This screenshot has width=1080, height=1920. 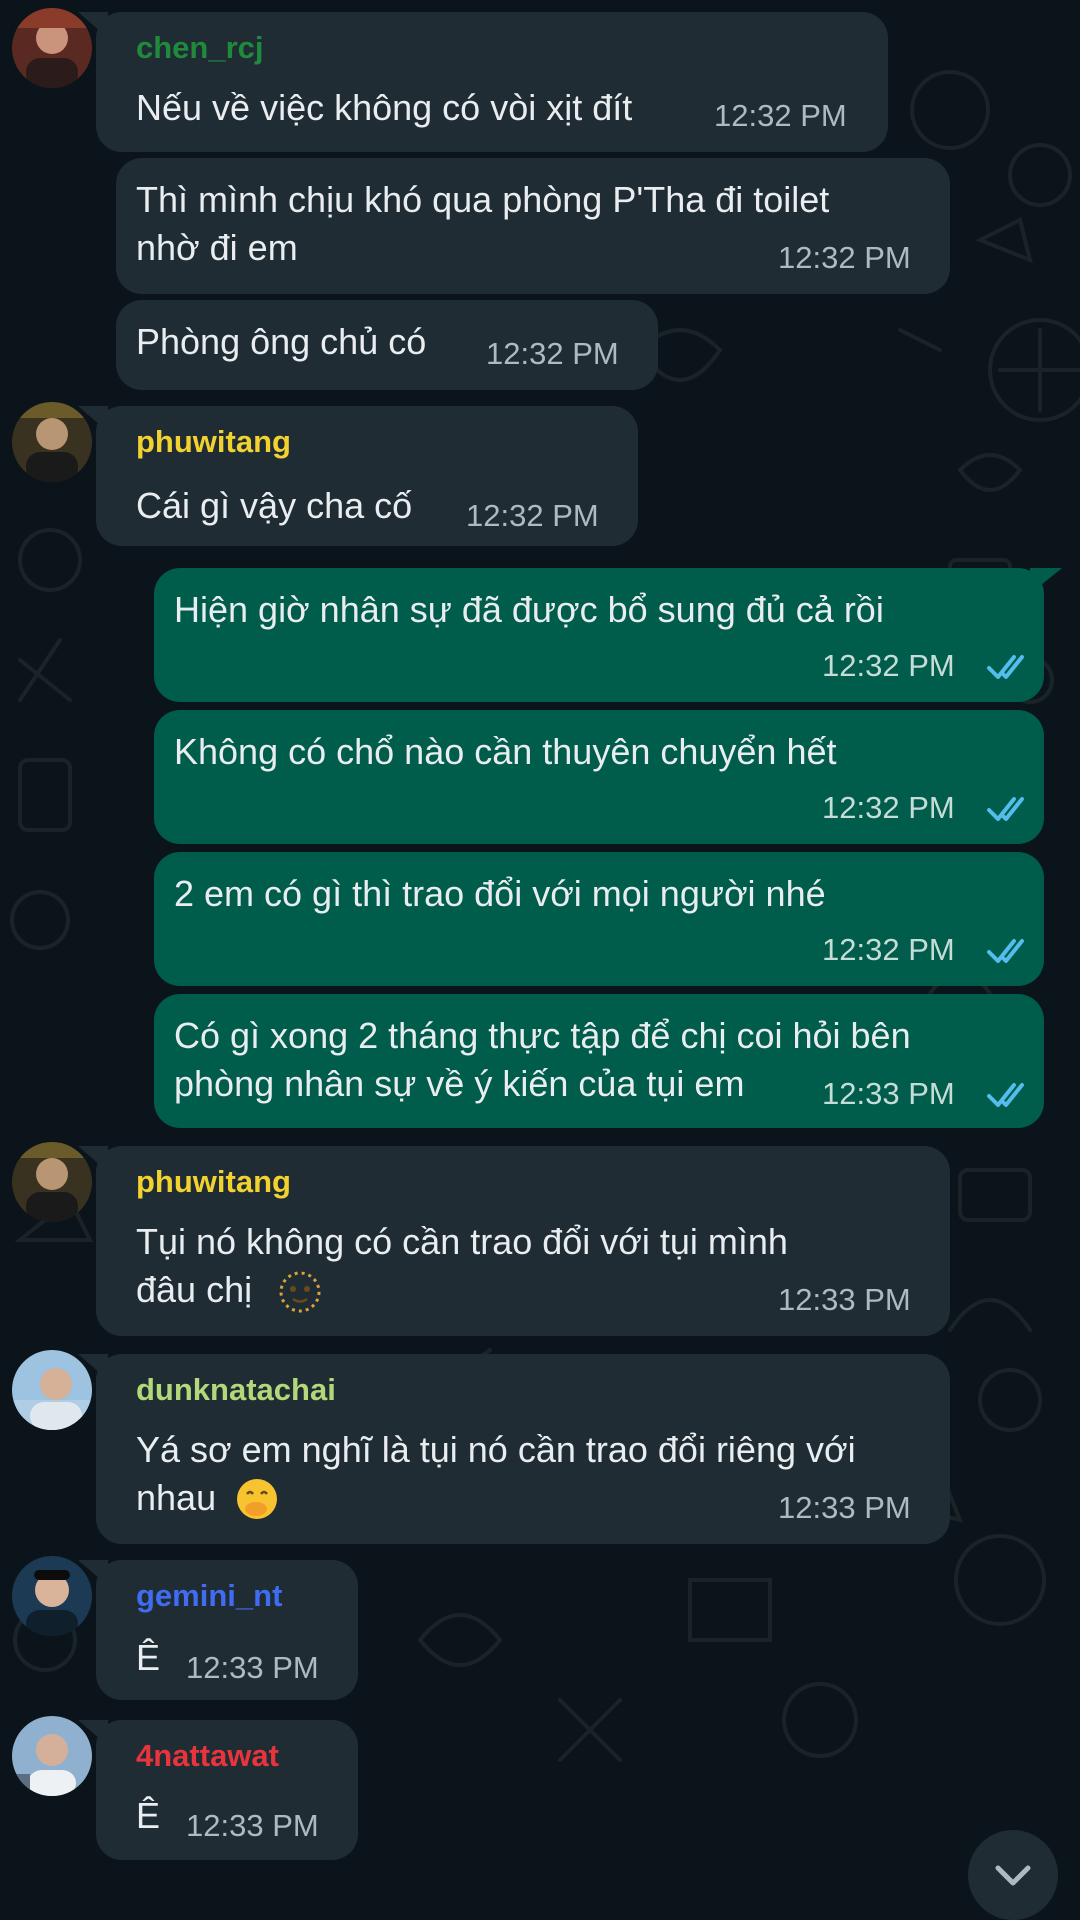 What do you see at coordinates (194, 1289) in the screenshot?
I see `message-text: đâu chị` at bounding box center [194, 1289].